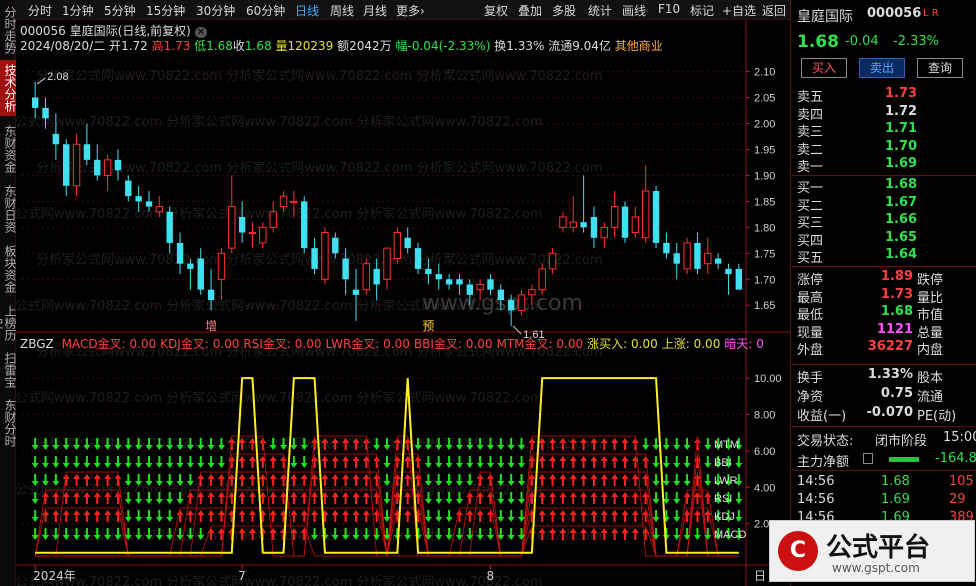  What do you see at coordinates (8, 209) in the screenshot?
I see `tab-daily-capital: 东财日资` at bounding box center [8, 209].